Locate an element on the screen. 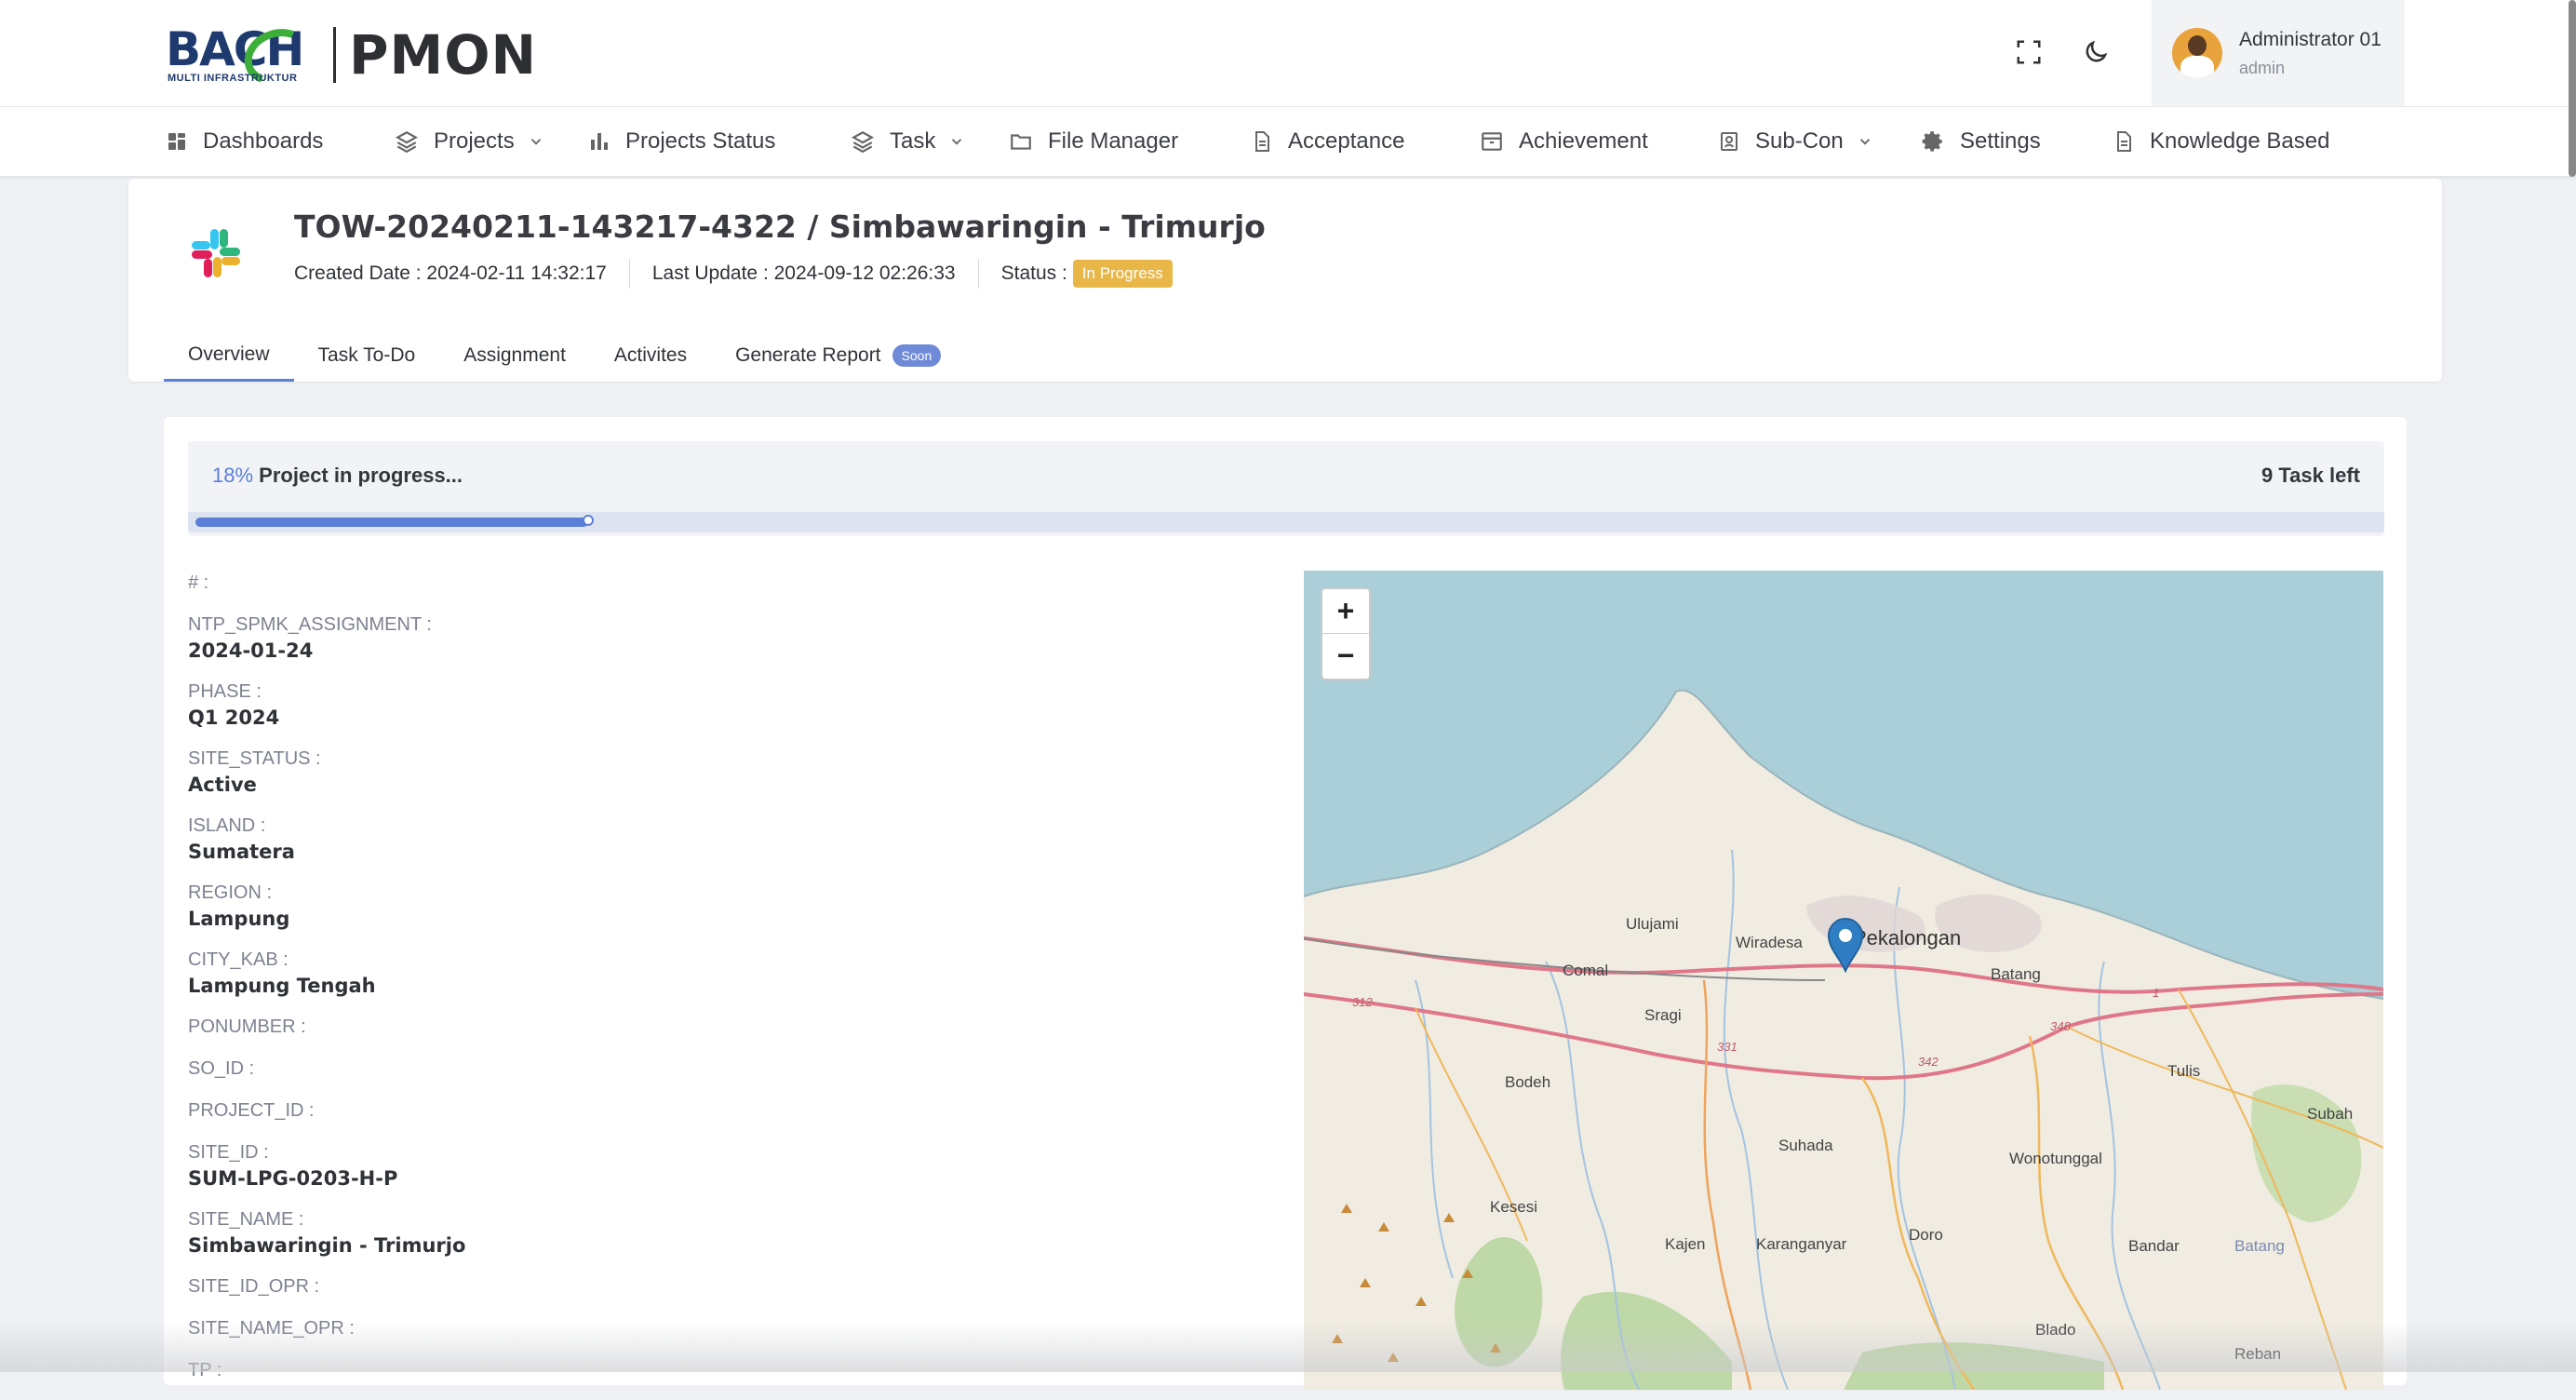  tab-generate-report: Generate Report Soon is located at coordinates (838, 356).